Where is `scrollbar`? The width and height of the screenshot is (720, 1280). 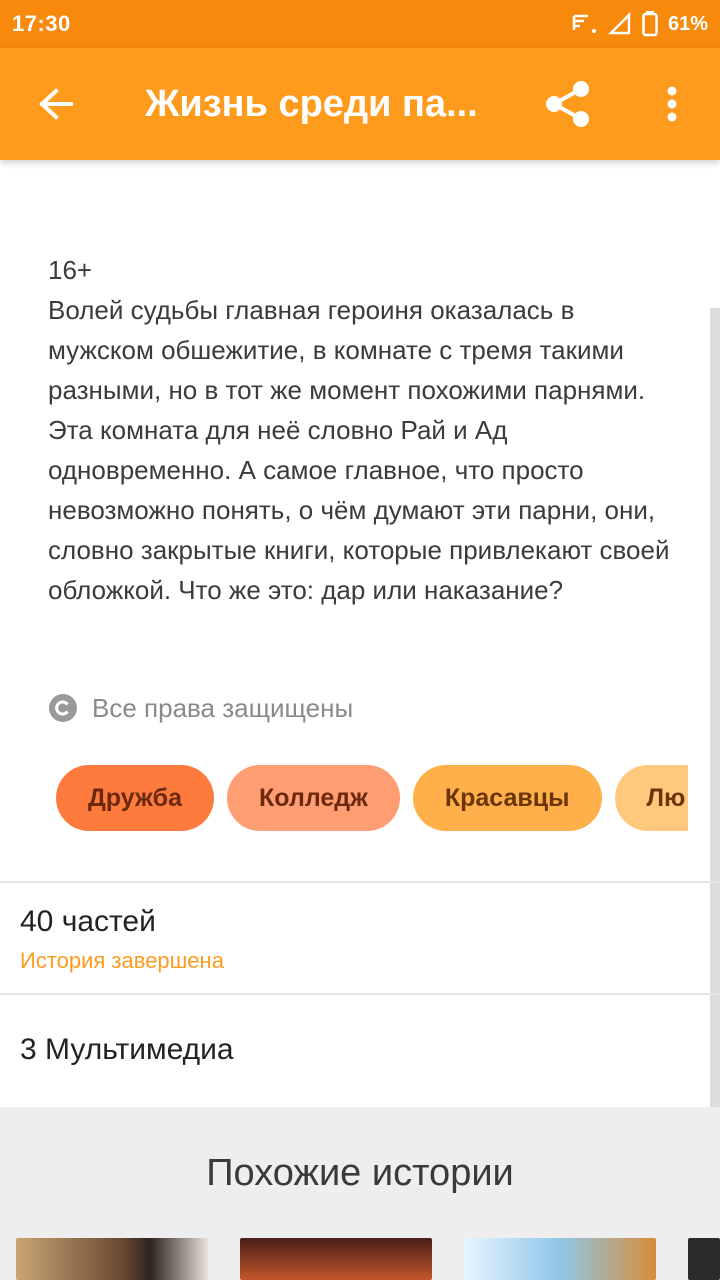 scrollbar is located at coordinates (715, 743).